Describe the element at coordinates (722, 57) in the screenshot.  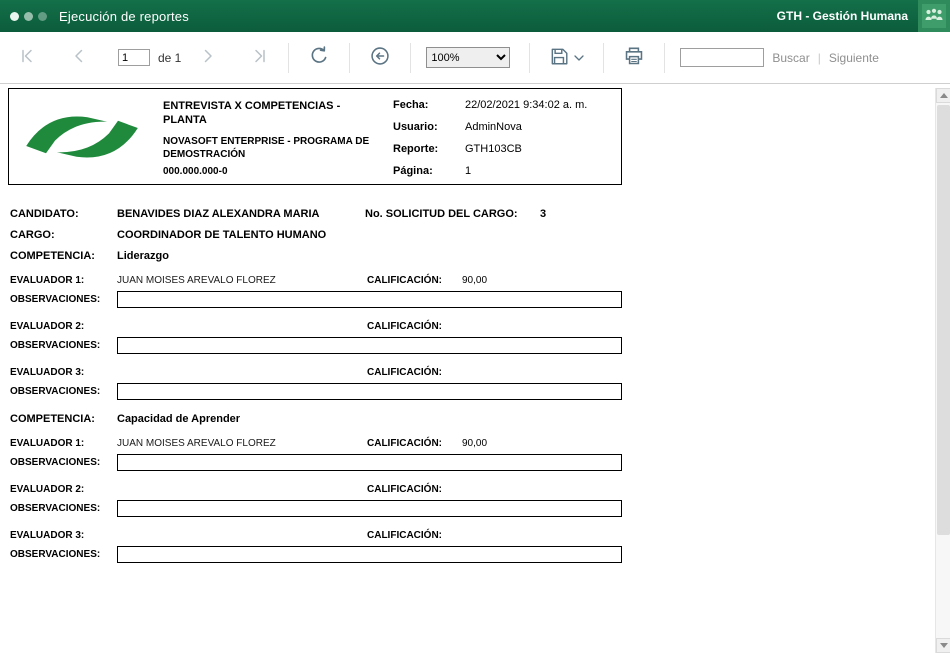
I see `search-input` at that location.